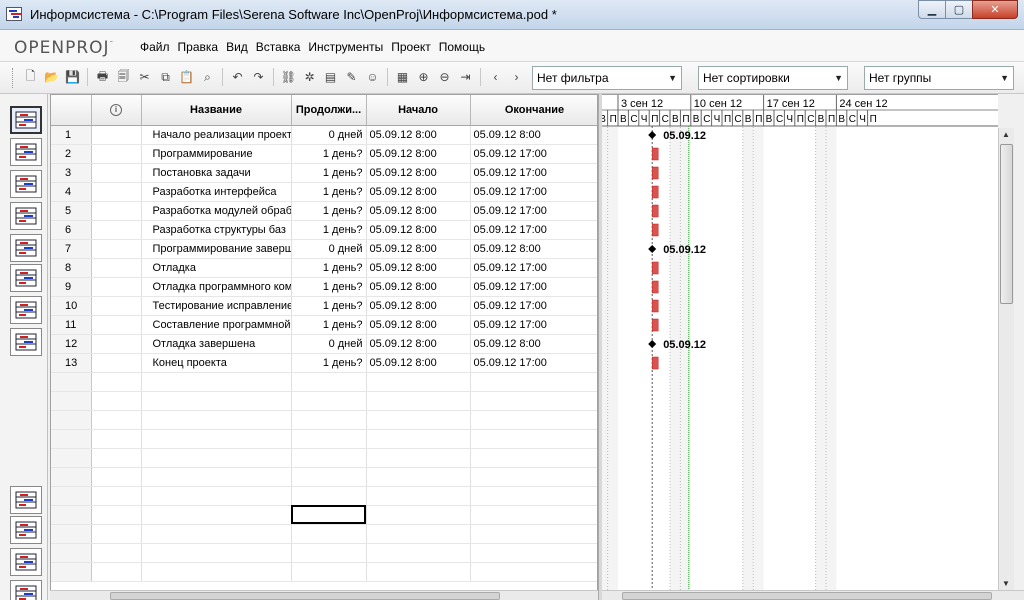 Image resolution: width=1024 pixels, height=600 pixels. Describe the element at coordinates (216, 192) in the screenshot. I see `task-name-cell: Разработка интерфейса` at that location.